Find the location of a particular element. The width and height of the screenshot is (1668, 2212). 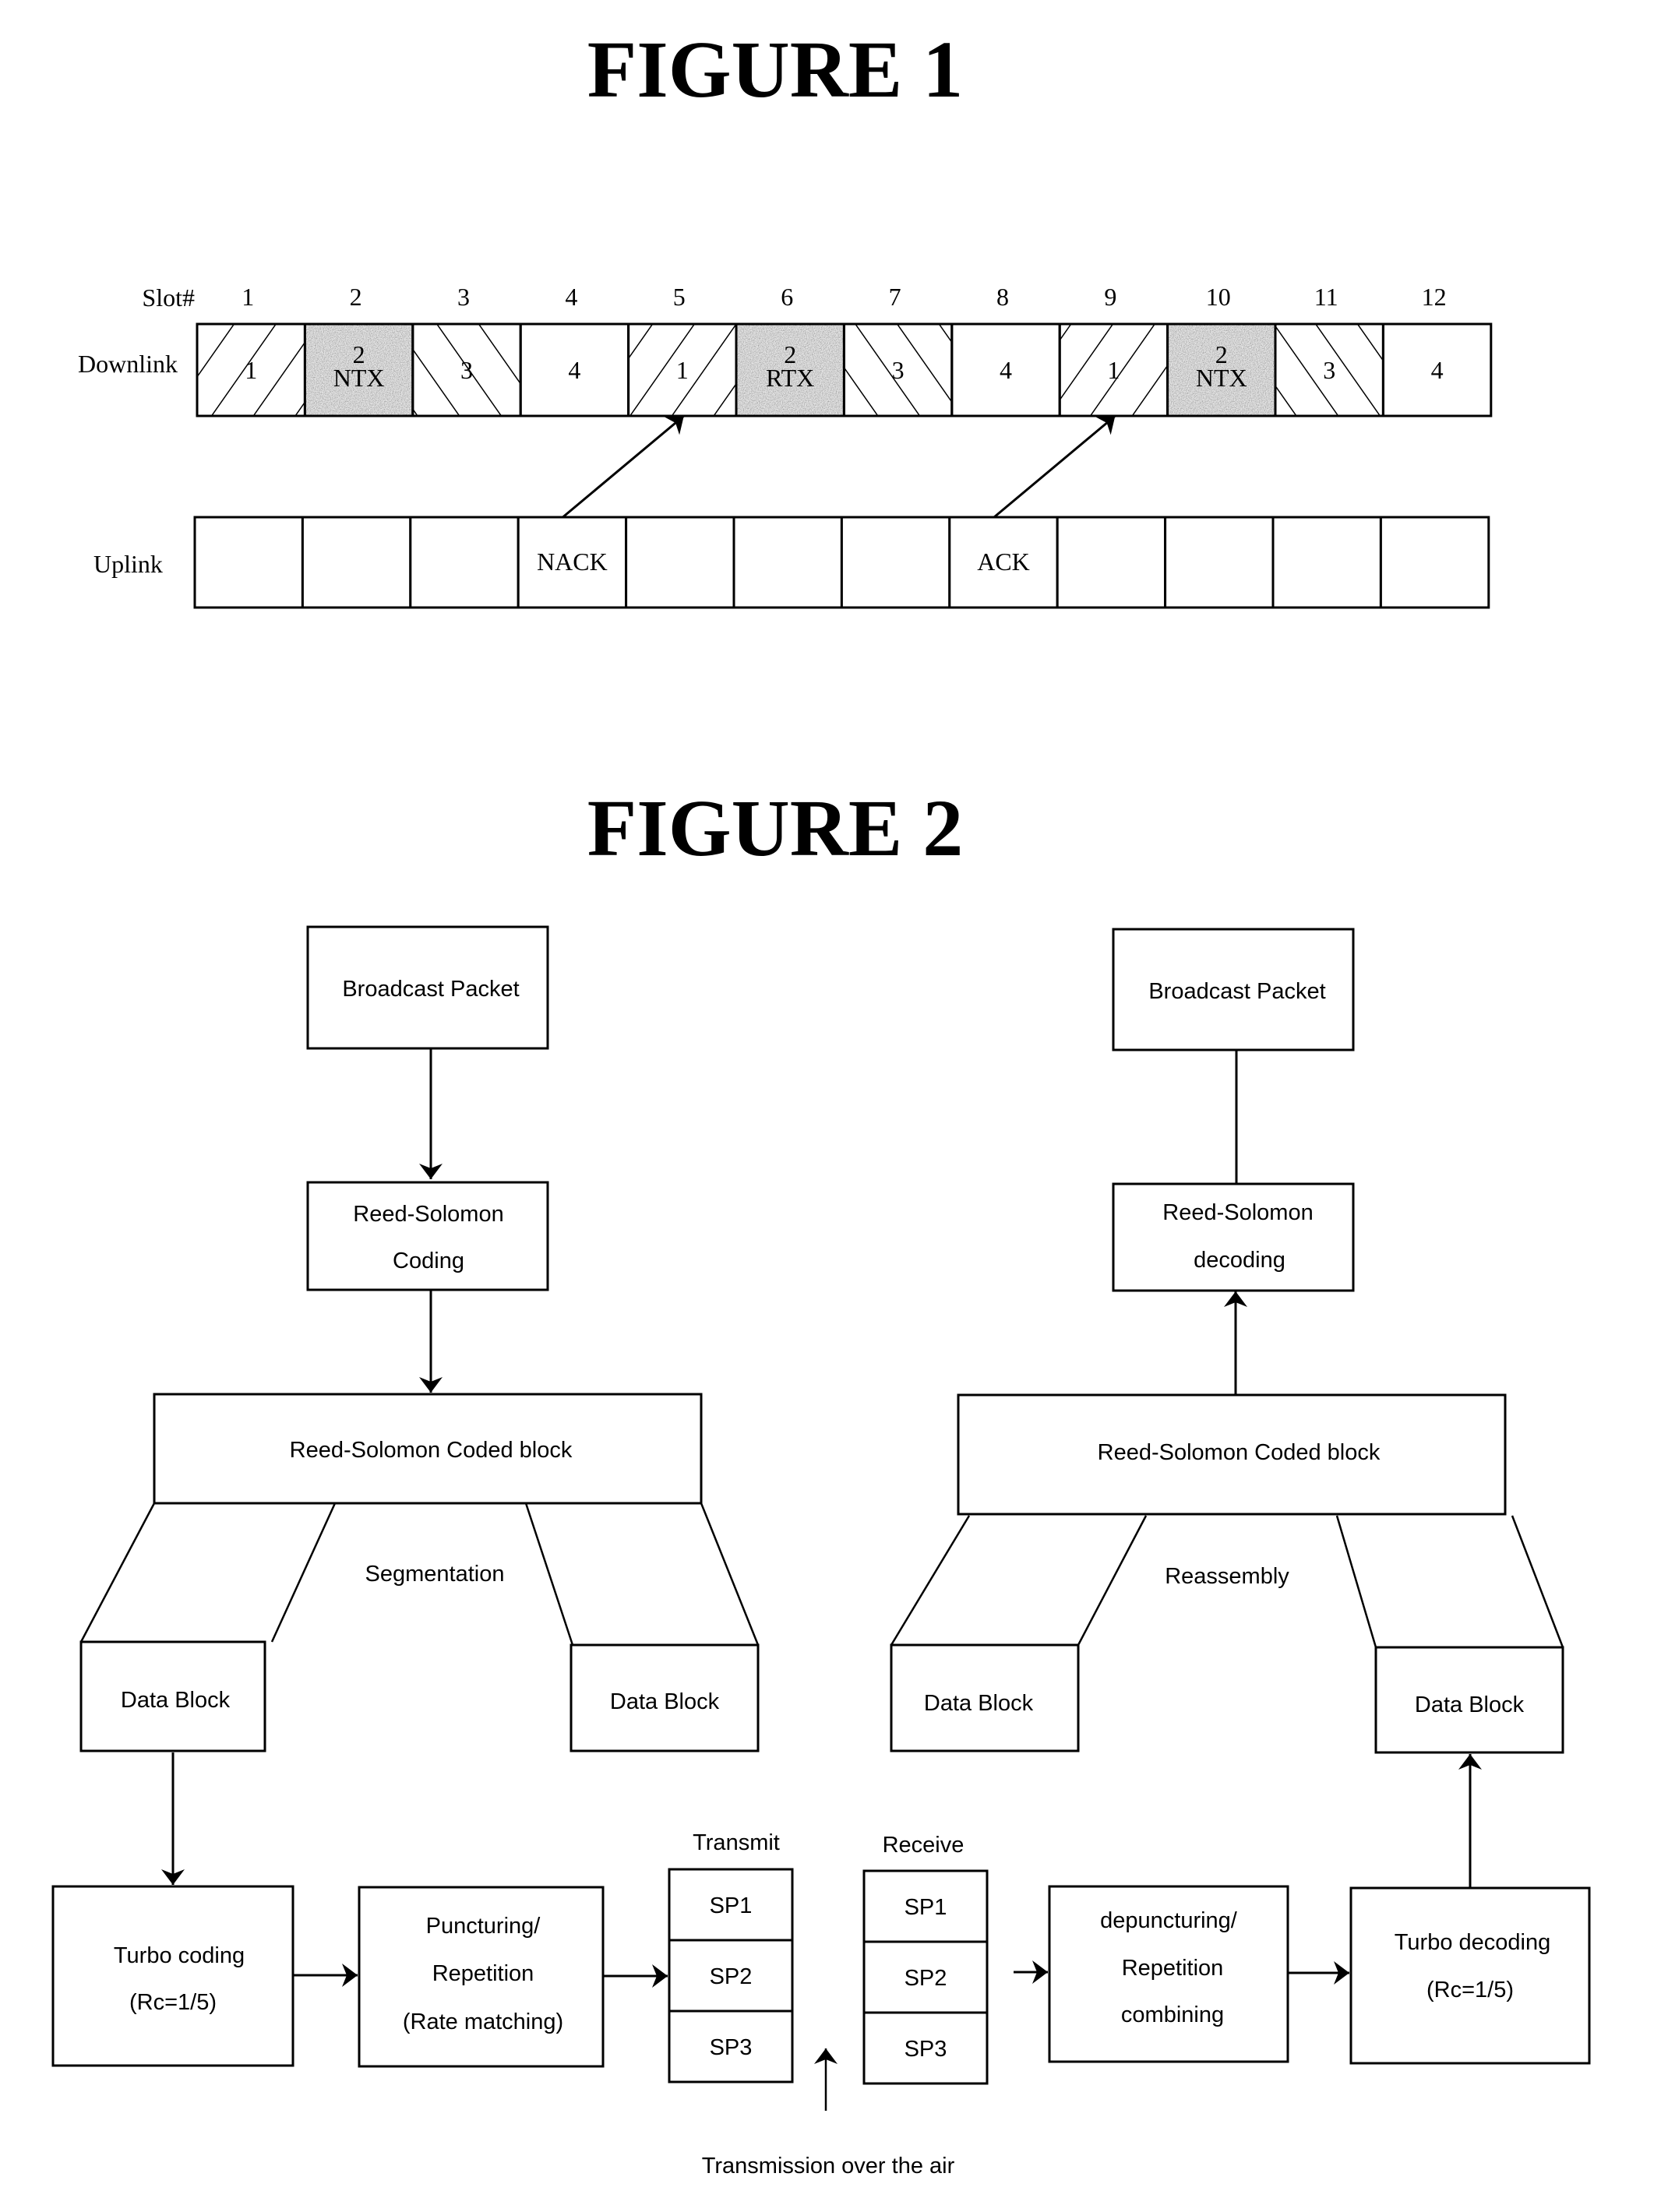

rx-rs-coded-block-label: Reed-Solomon Coded block is located at coordinates (1239, 1452).